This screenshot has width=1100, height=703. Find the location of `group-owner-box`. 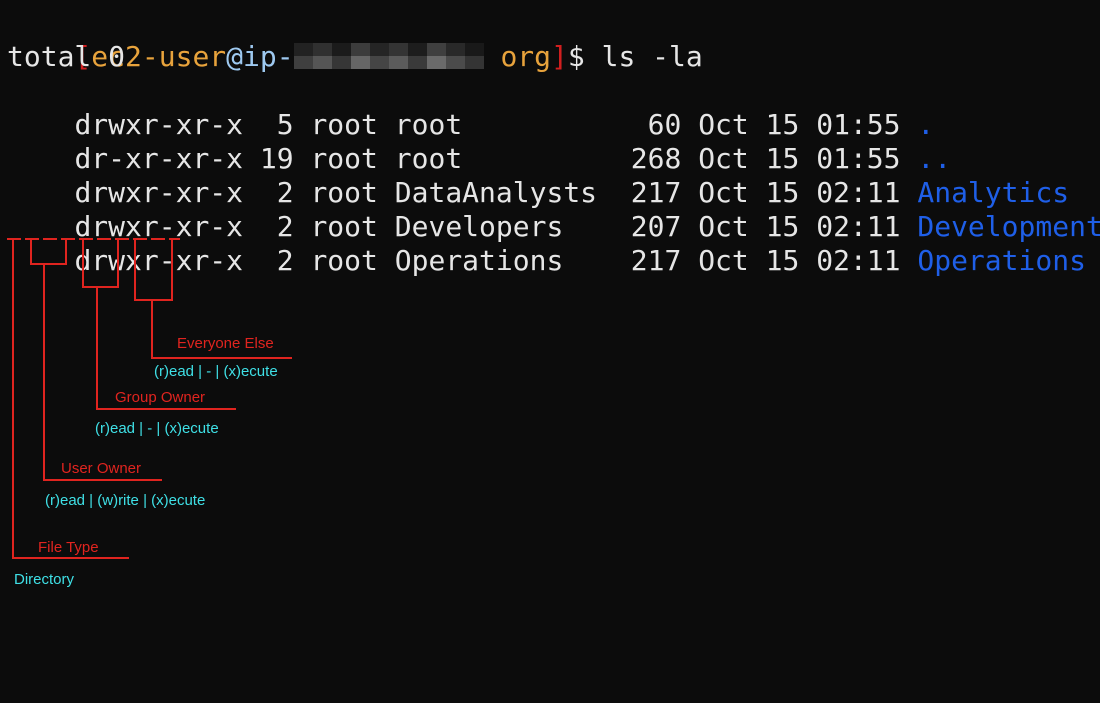

group-owner-box is located at coordinates (100, 264).